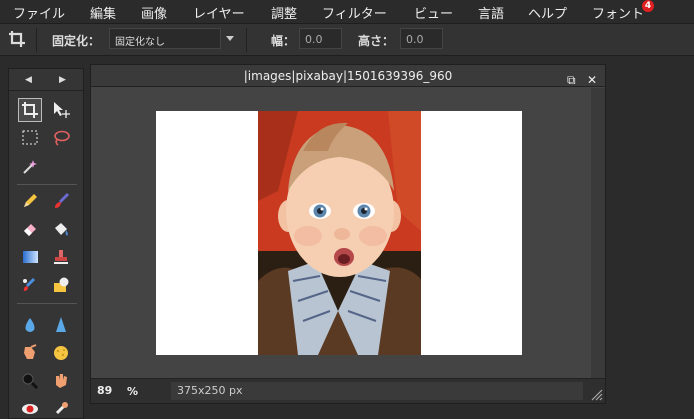 This screenshot has height=419, width=694. What do you see at coordinates (547, 12) in the screenshot?
I see `menu-help: ヘルプ` at bounding box center [547, 12].